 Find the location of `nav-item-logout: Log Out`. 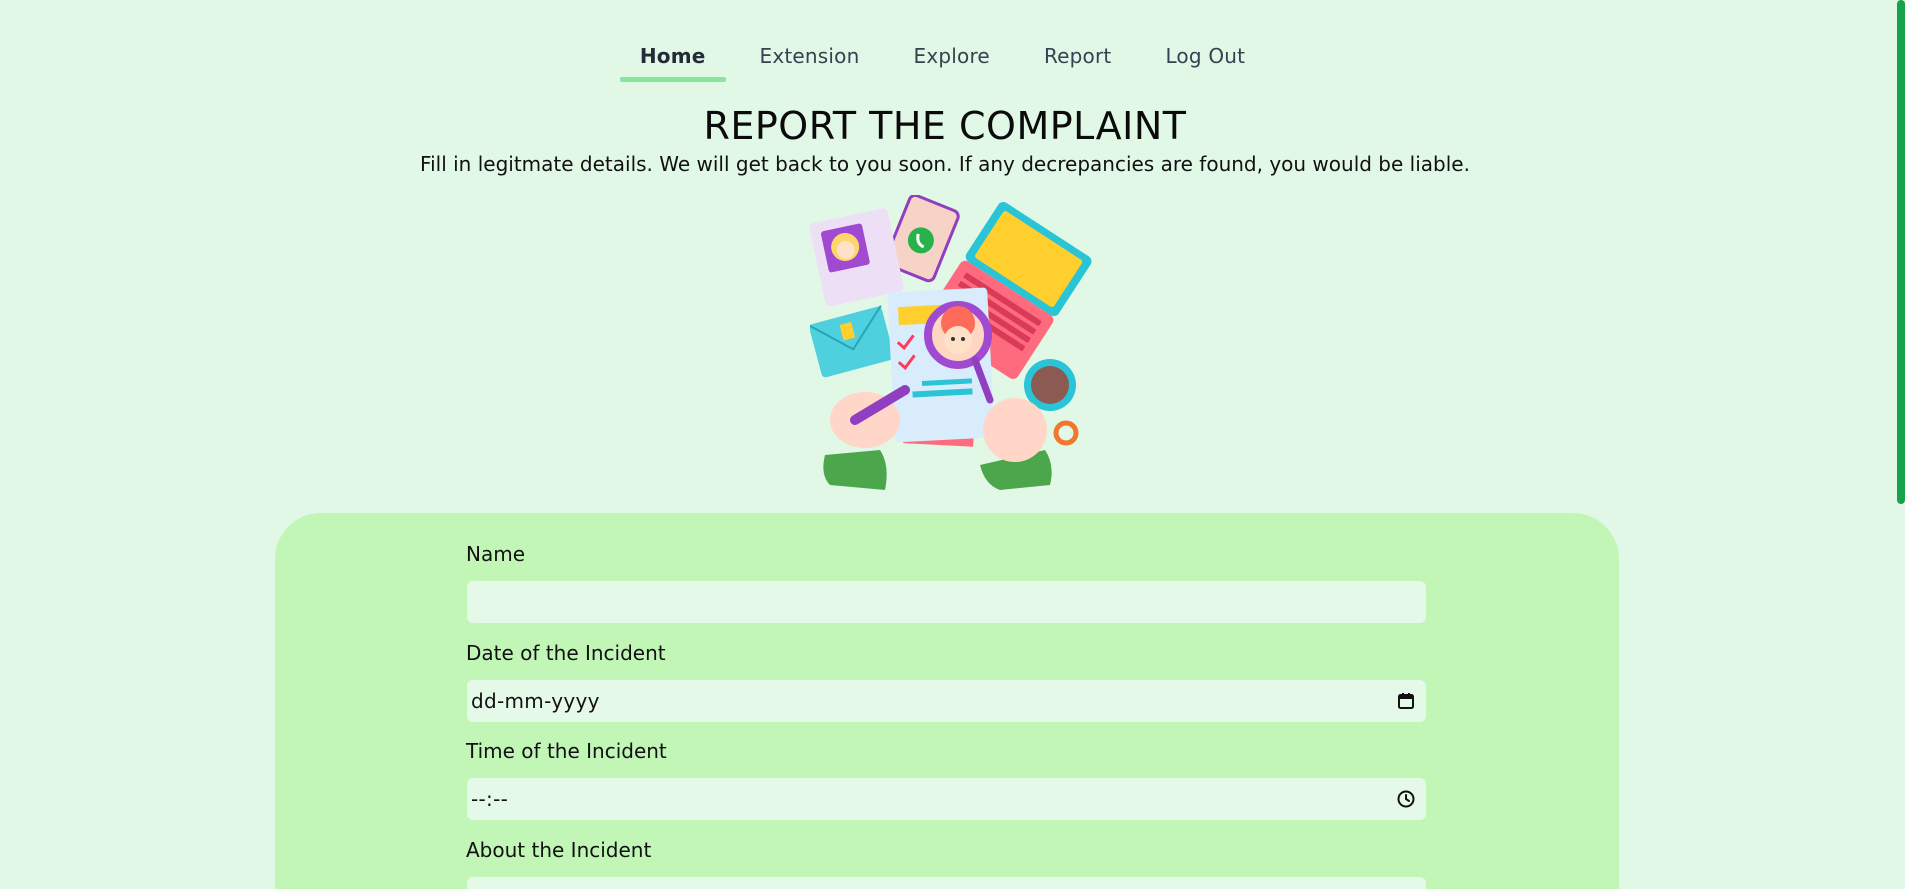

nav-item-logout: Log Out is located at coordinates (1205, 57).